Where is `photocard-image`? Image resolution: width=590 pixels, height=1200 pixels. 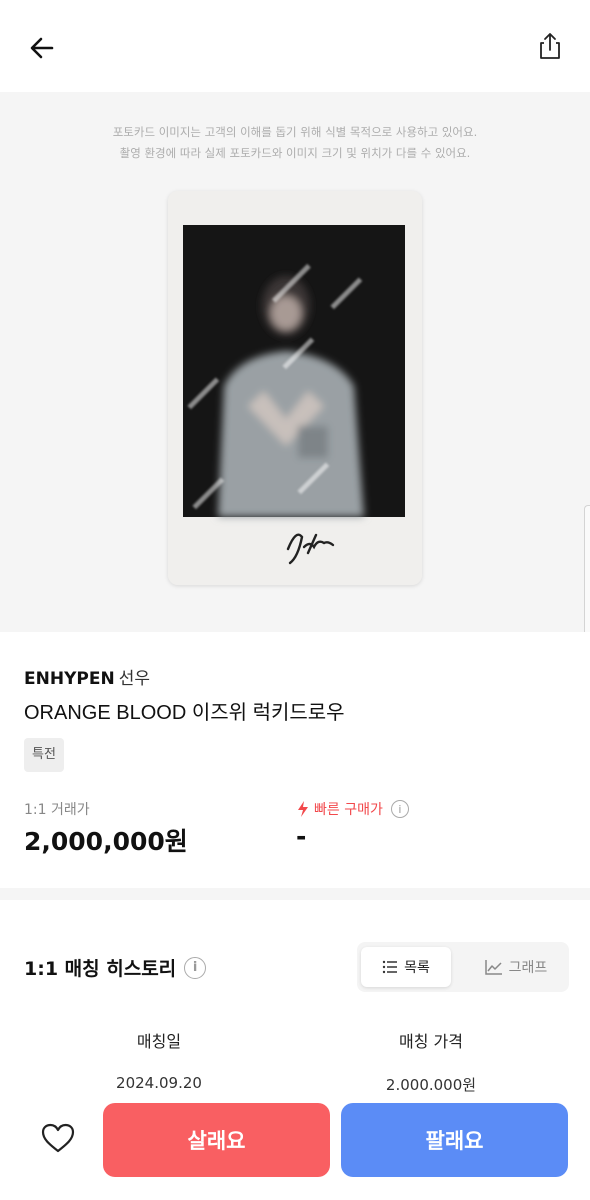 photocard-image is located at coordinates (295, 388).